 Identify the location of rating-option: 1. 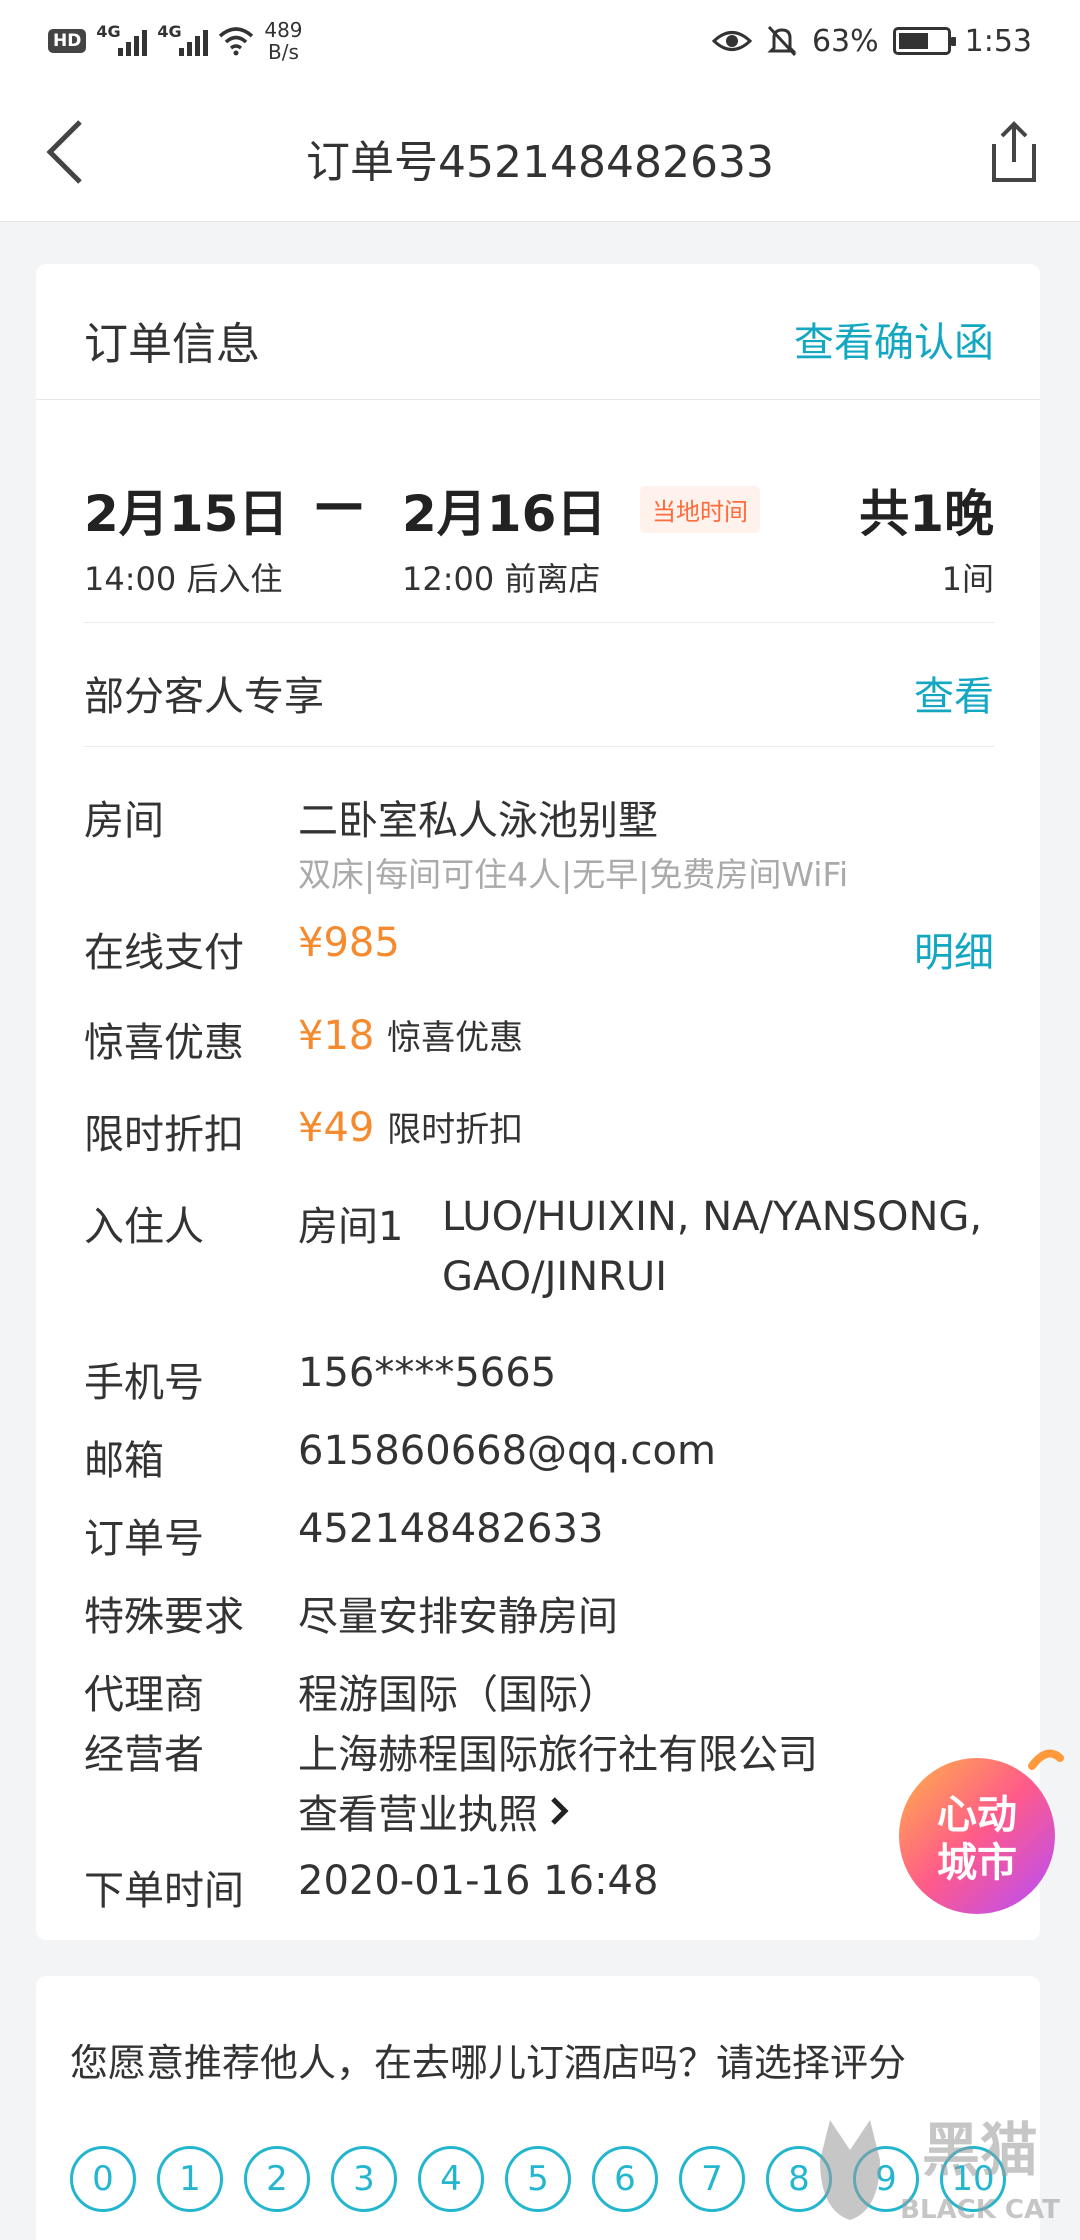
(190, 2179).